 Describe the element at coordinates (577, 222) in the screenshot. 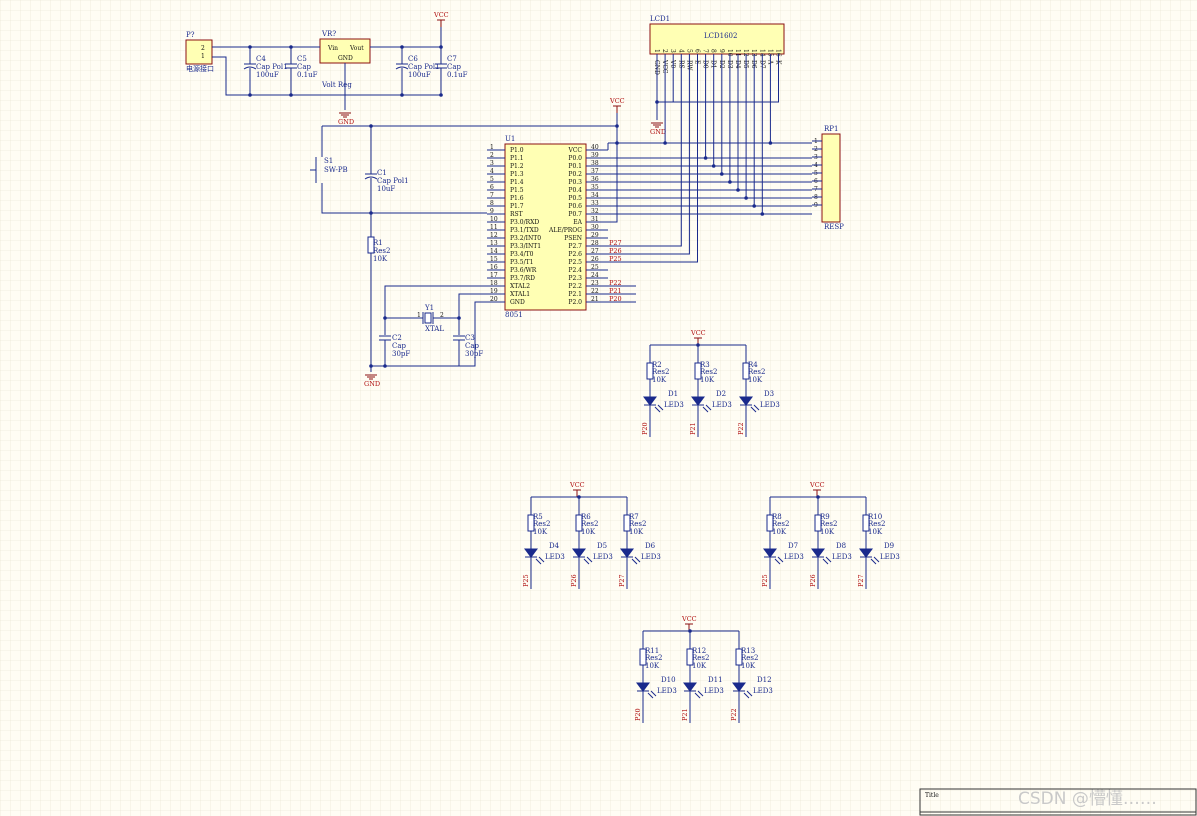

I see `mcu-pin-name: EA` at that location.